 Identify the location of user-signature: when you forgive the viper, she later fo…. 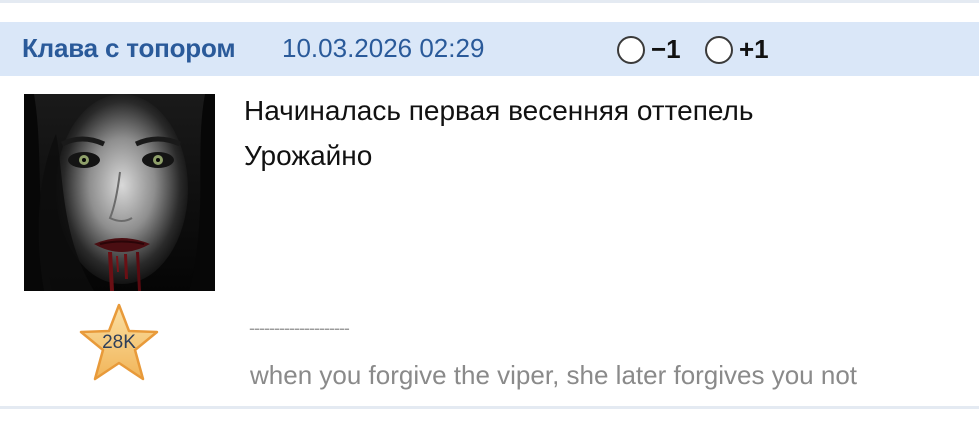
(554, 375).